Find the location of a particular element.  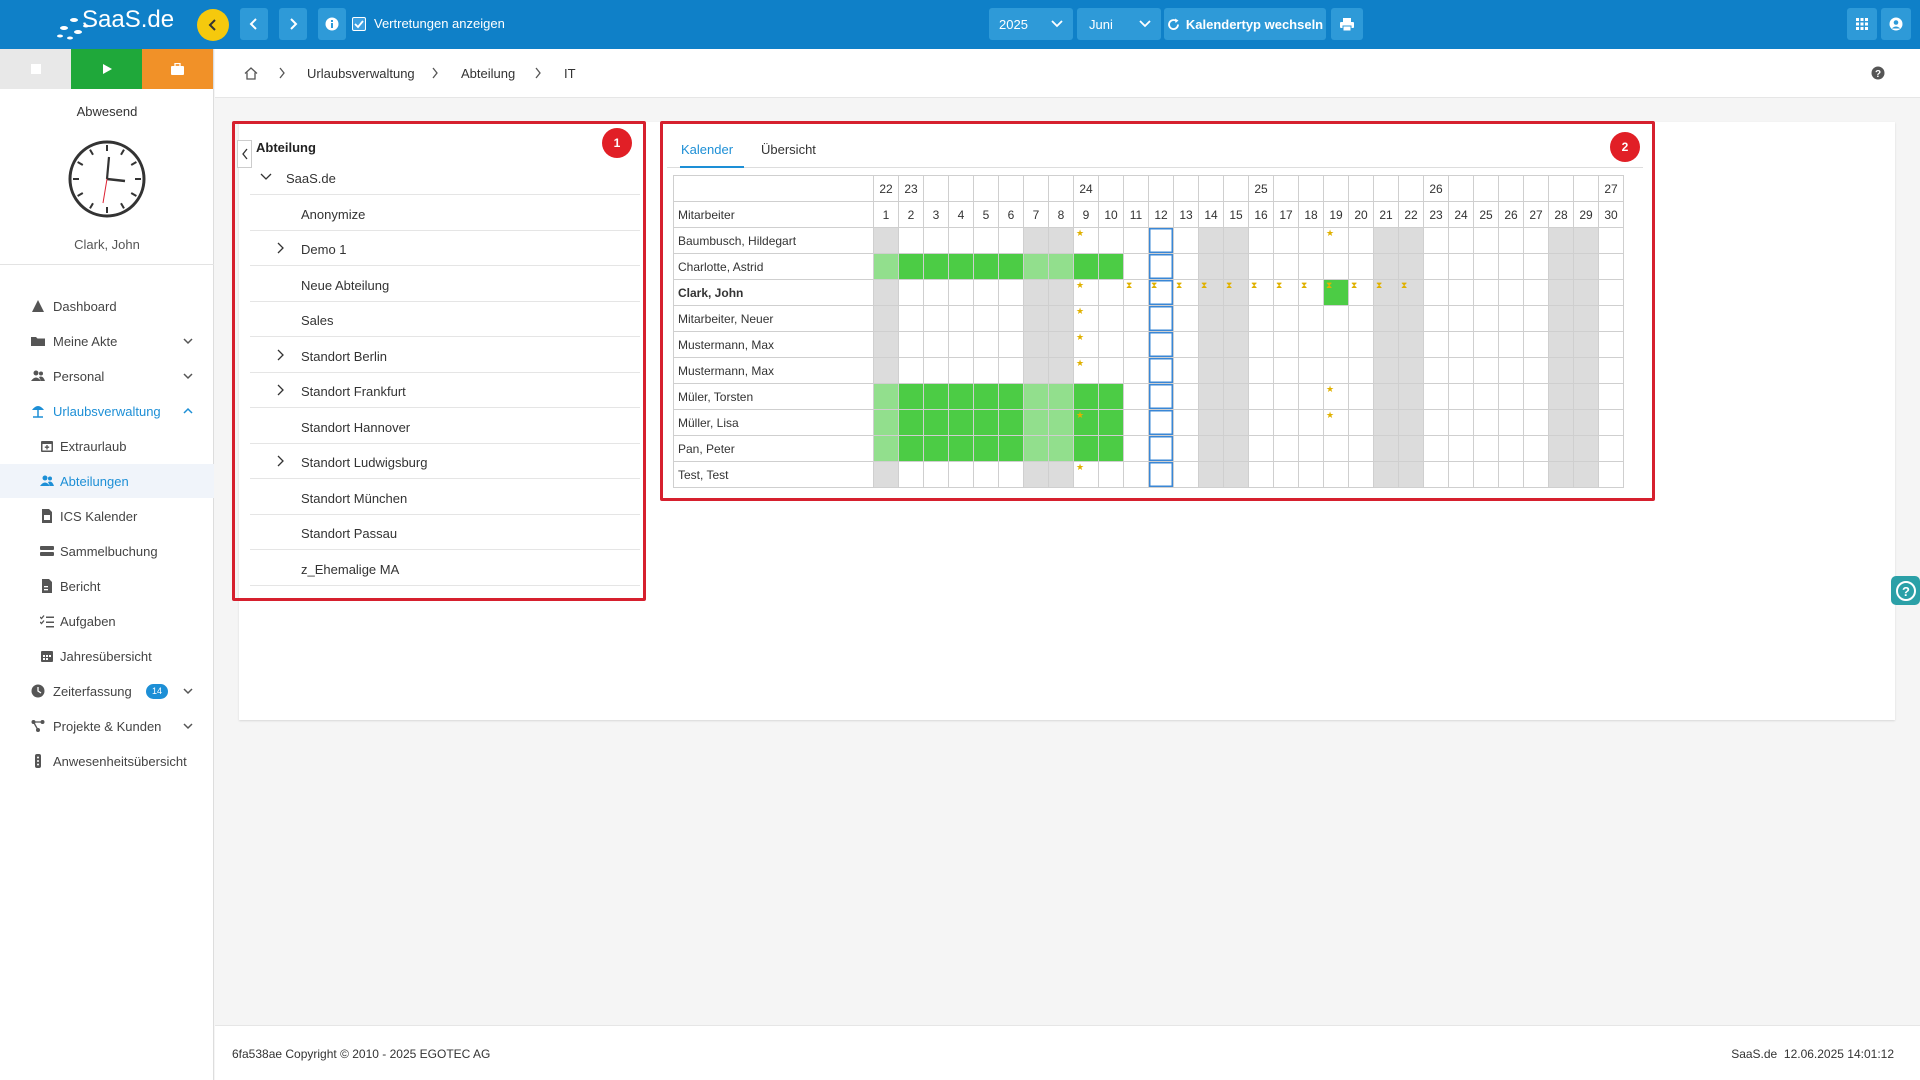

collapse-sidebar-button is located at coordinates (213, 25).